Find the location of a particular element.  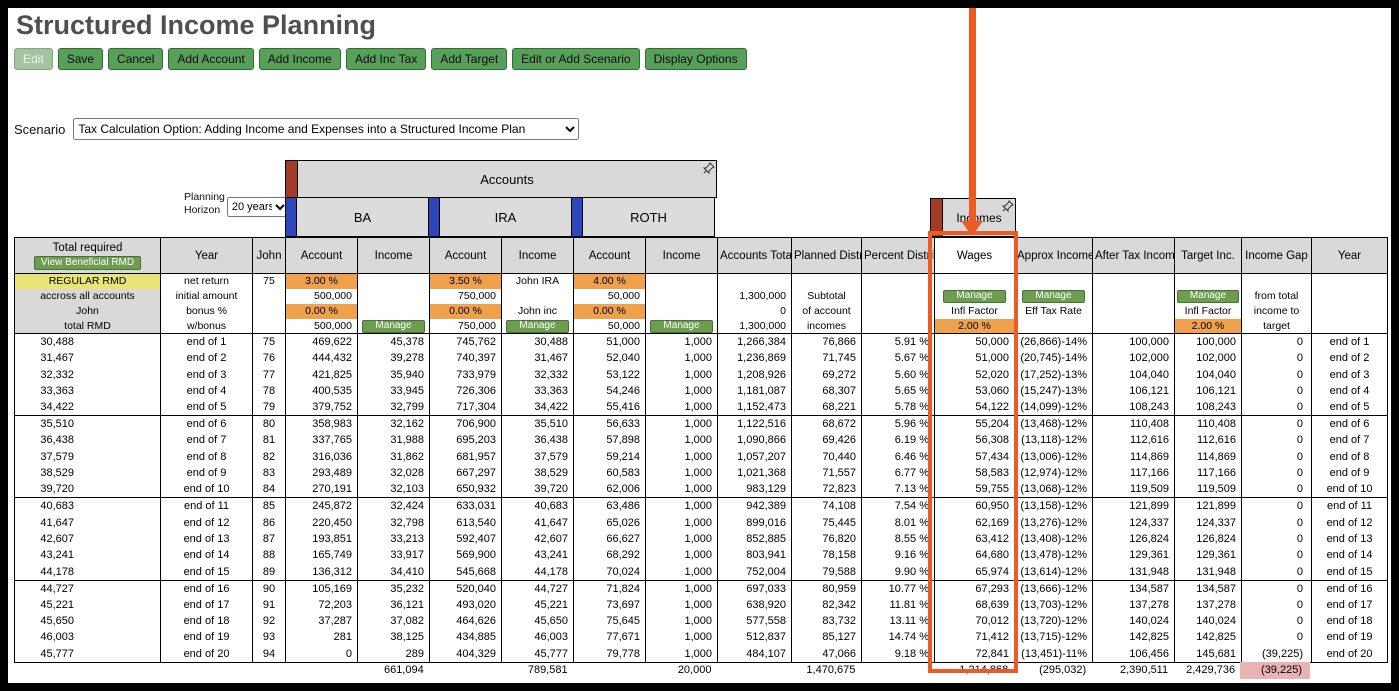

cell: 1,236,869 is located at coordinates (754, 358).